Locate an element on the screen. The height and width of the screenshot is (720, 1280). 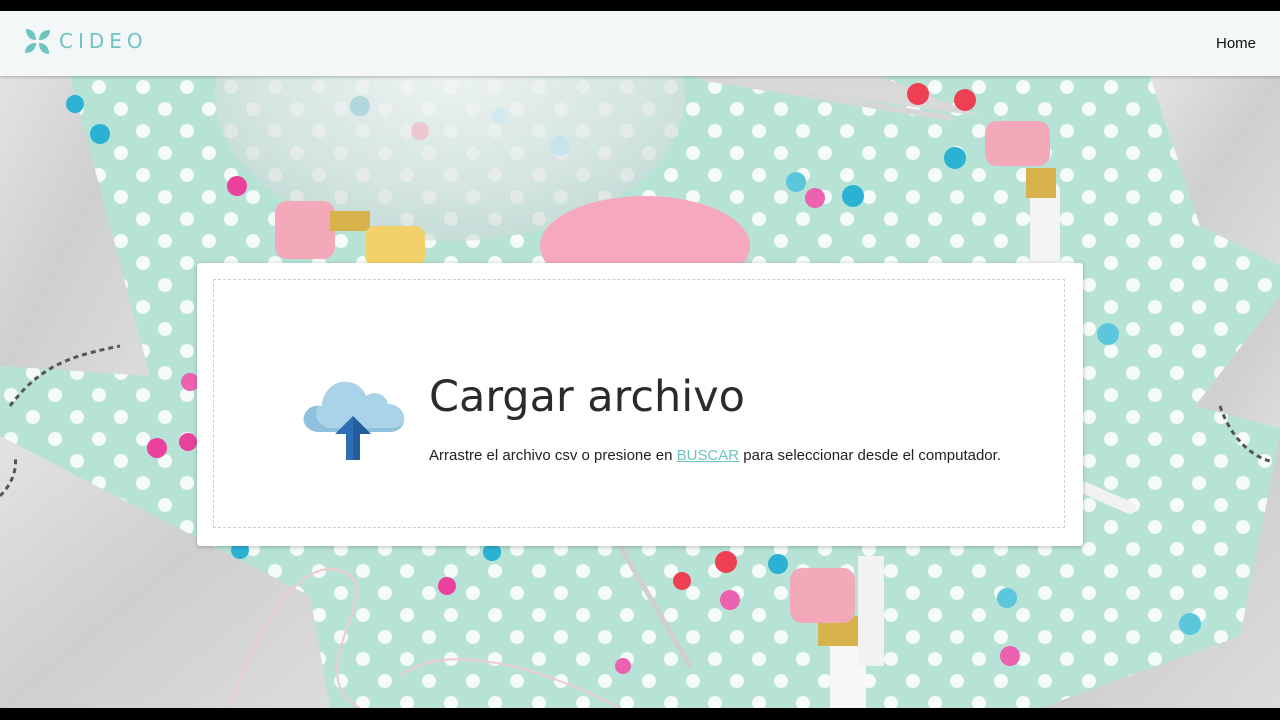
leaf-logo-icon is located at coordinates (37, 41).